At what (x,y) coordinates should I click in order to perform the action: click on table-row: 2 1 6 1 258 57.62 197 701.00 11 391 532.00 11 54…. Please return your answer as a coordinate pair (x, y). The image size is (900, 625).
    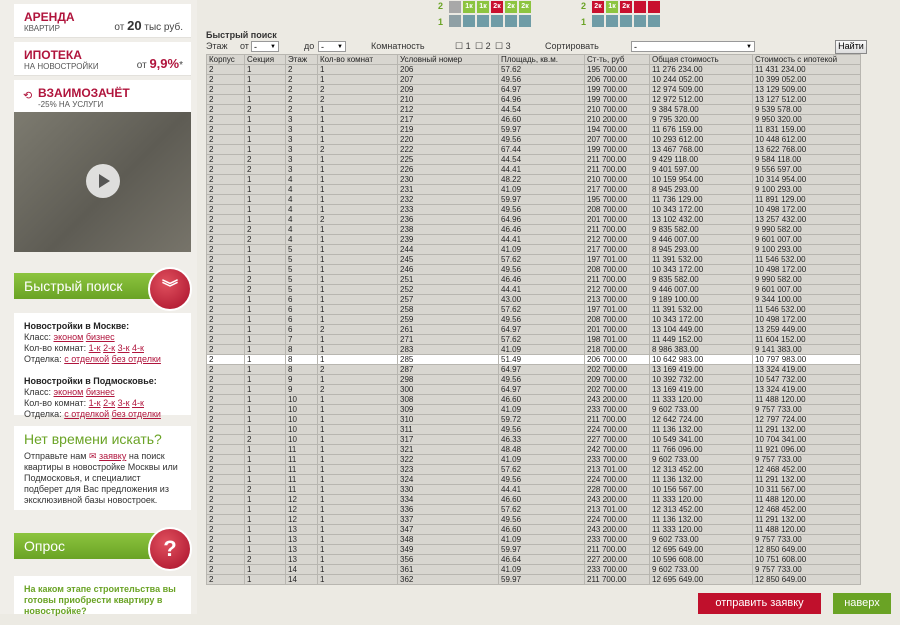
    Looking at the image, I should click on (533, 309).